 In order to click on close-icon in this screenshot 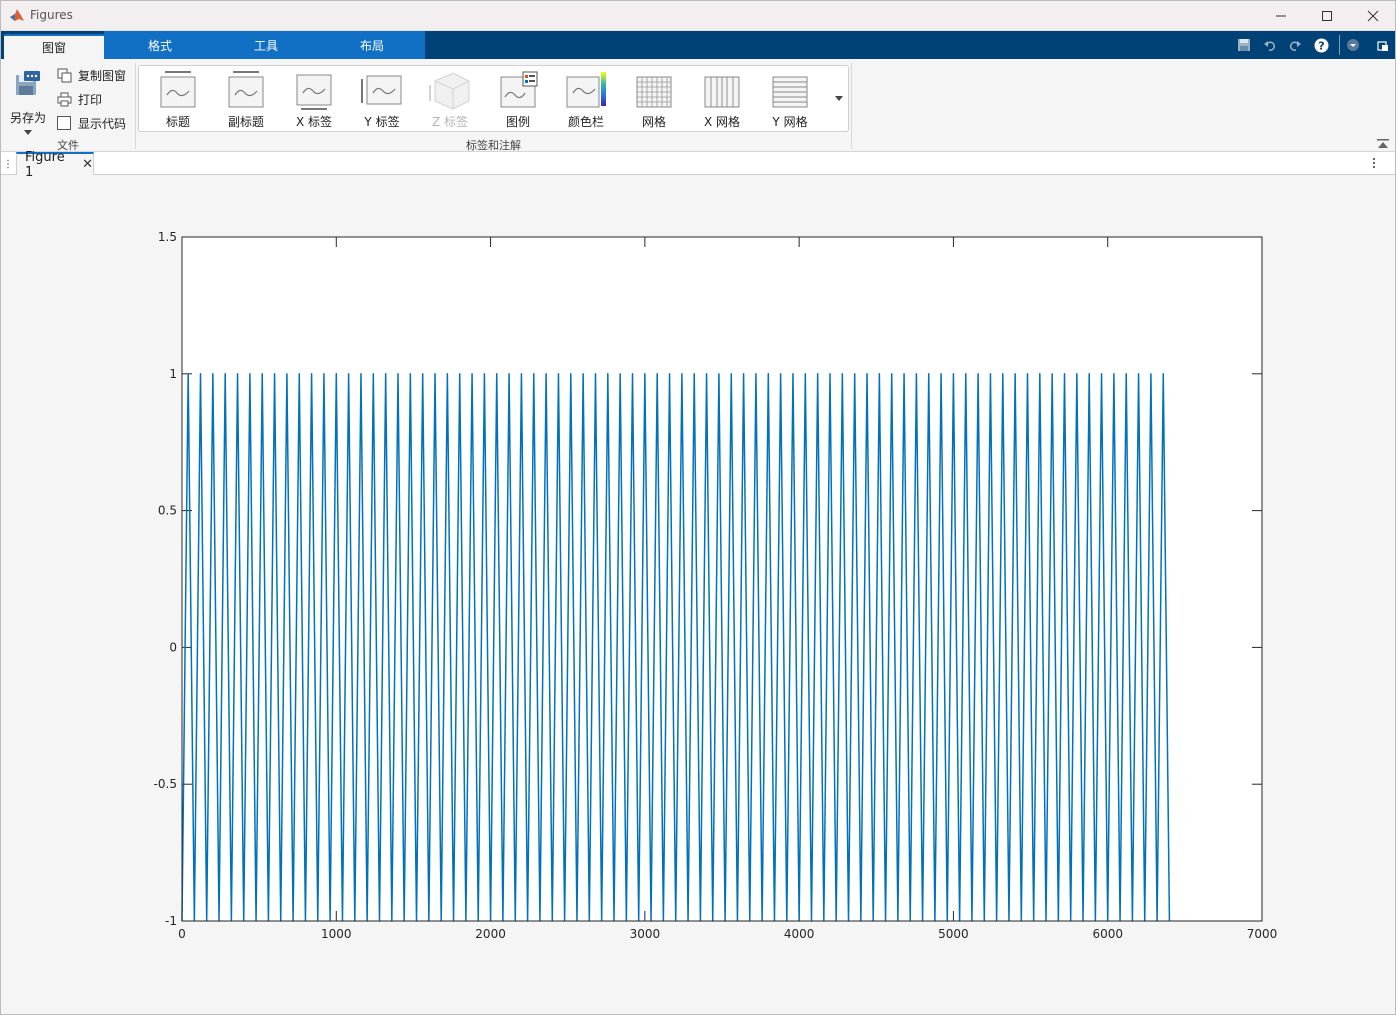, I will do `click(1373, 15)`.